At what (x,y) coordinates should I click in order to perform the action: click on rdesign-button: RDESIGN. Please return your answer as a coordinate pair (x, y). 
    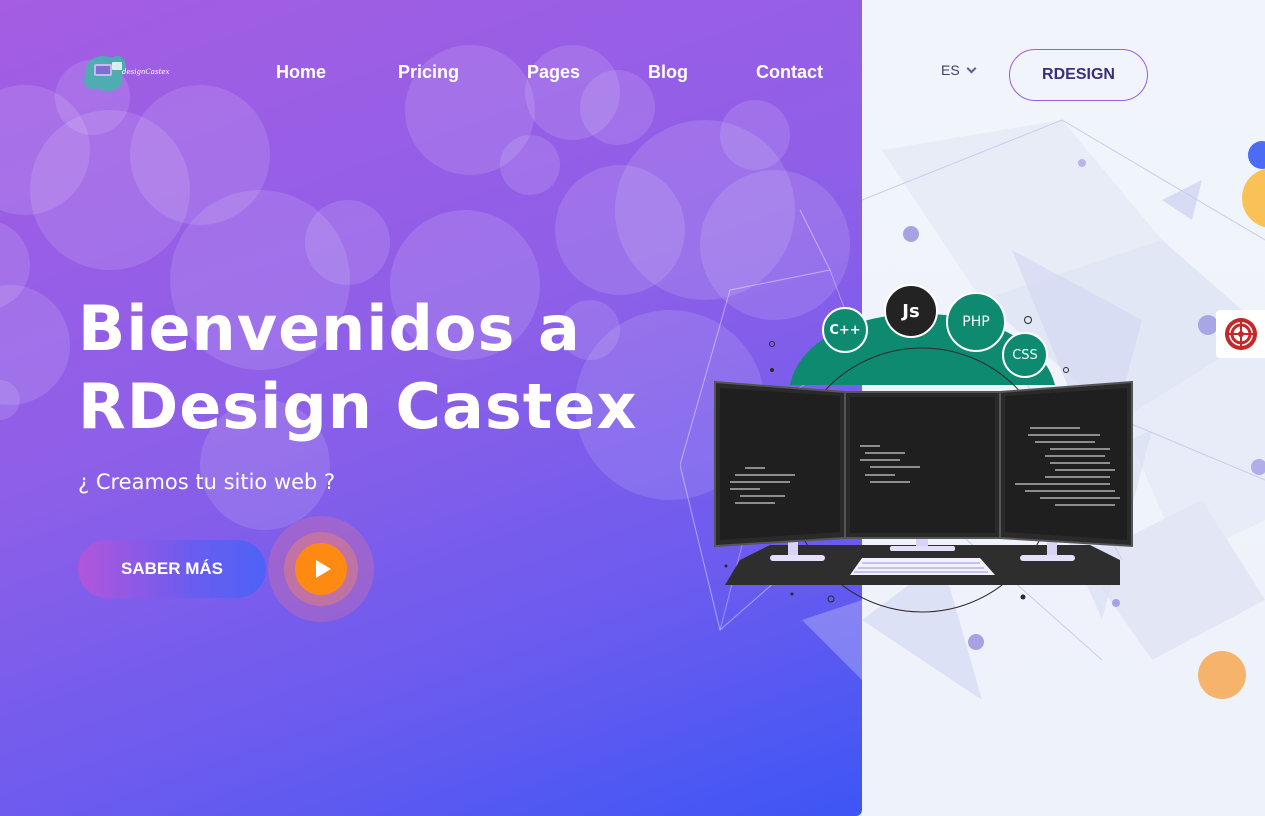
    Looking at the image, I should click on (1078, 75).